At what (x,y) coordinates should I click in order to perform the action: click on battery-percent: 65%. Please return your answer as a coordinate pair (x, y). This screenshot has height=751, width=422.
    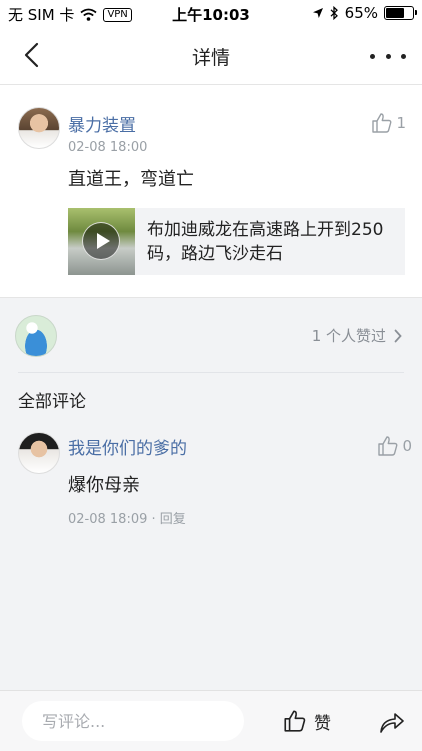
    Looking at the image, I should click on (361, 13).